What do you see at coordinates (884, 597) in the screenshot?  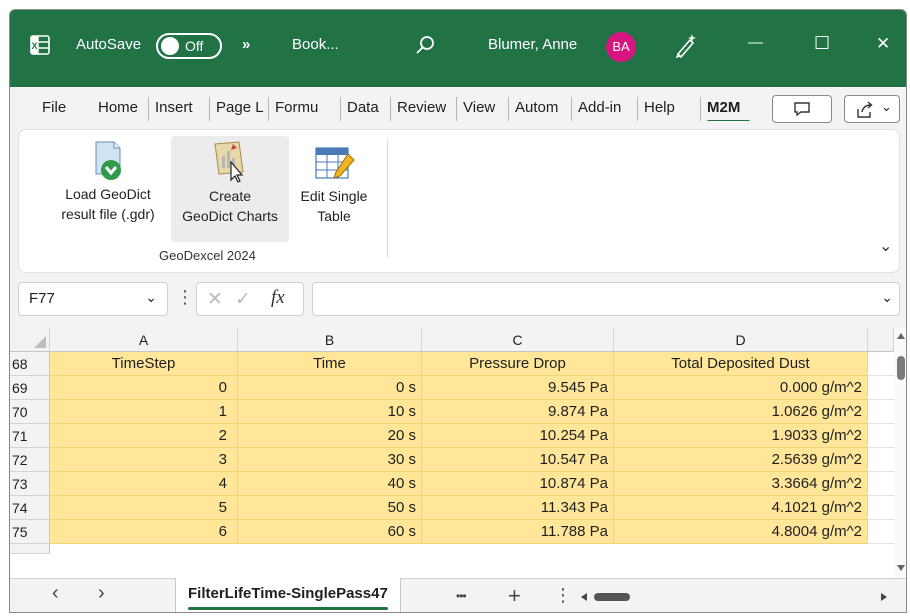 I see `scroll-right-icon` at bounding box center [884, 597].